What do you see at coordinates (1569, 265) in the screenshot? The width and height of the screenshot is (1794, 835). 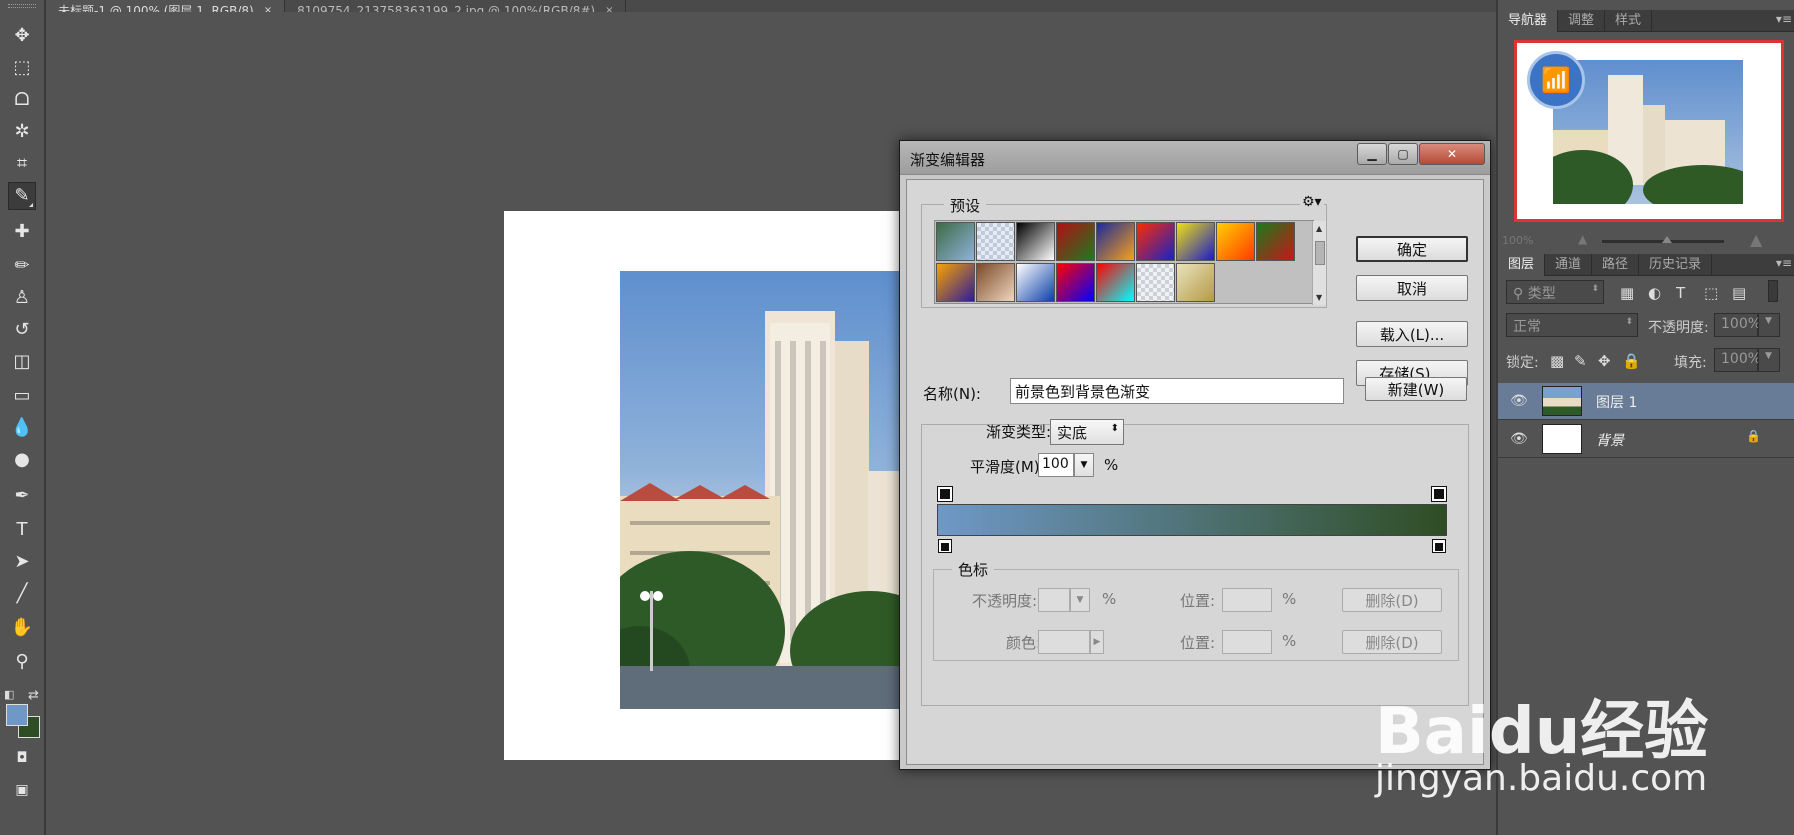 I see `tab-channels: 通道` at bounding box center [1569, 265].